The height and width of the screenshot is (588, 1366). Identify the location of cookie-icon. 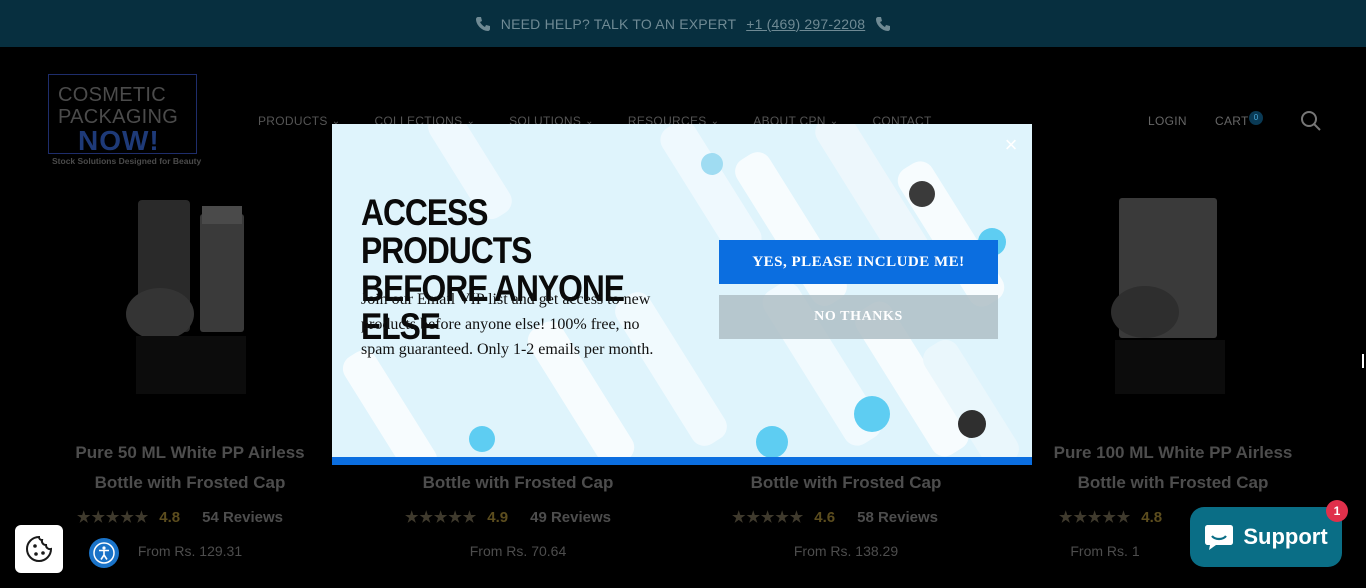
(39, 548).